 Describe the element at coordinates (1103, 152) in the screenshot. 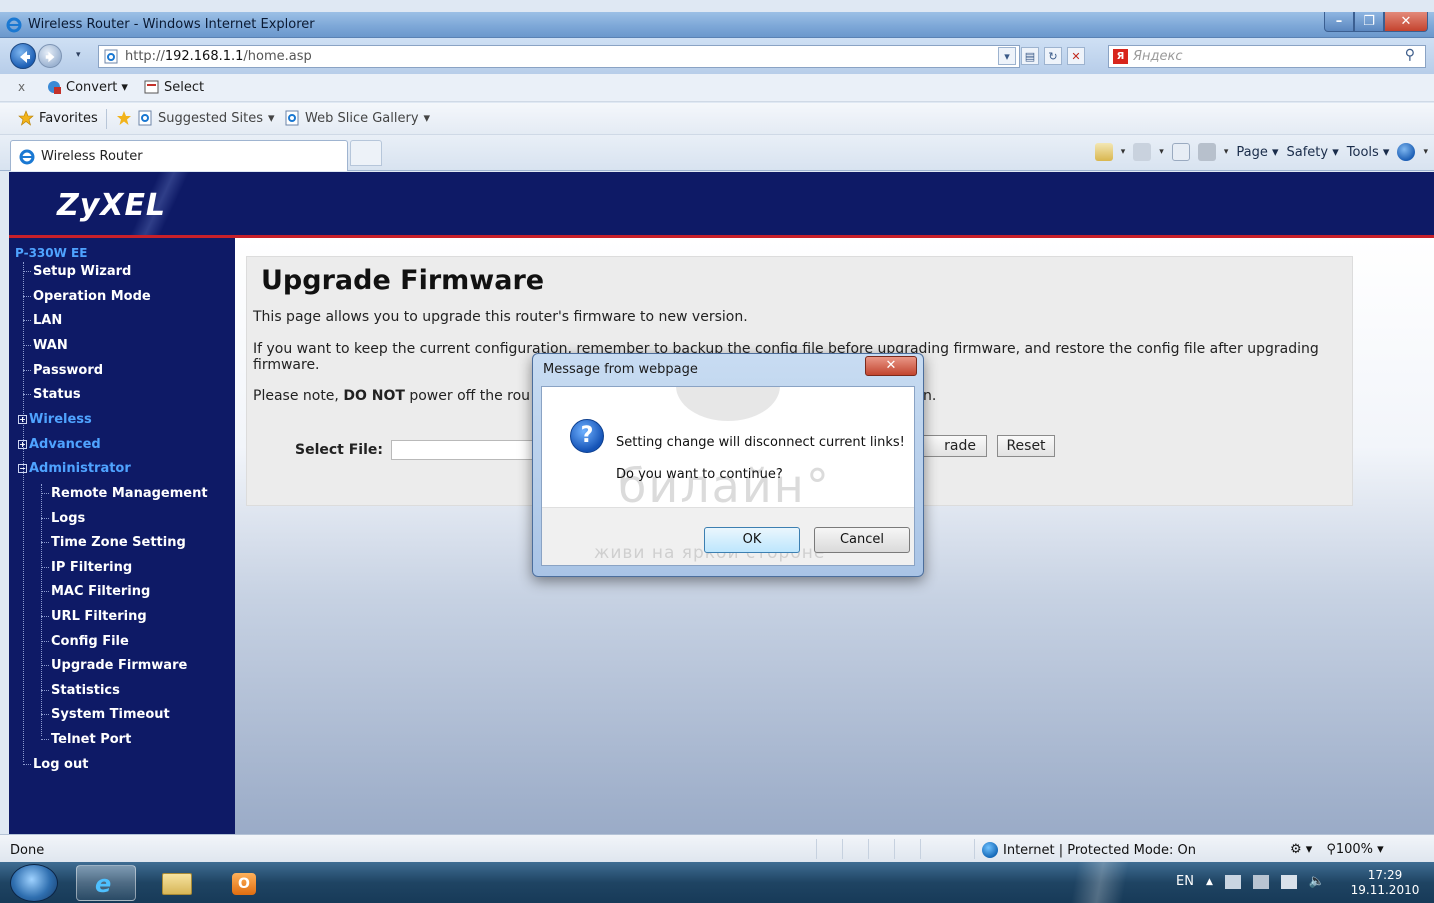

I see `home-icon` at that location.